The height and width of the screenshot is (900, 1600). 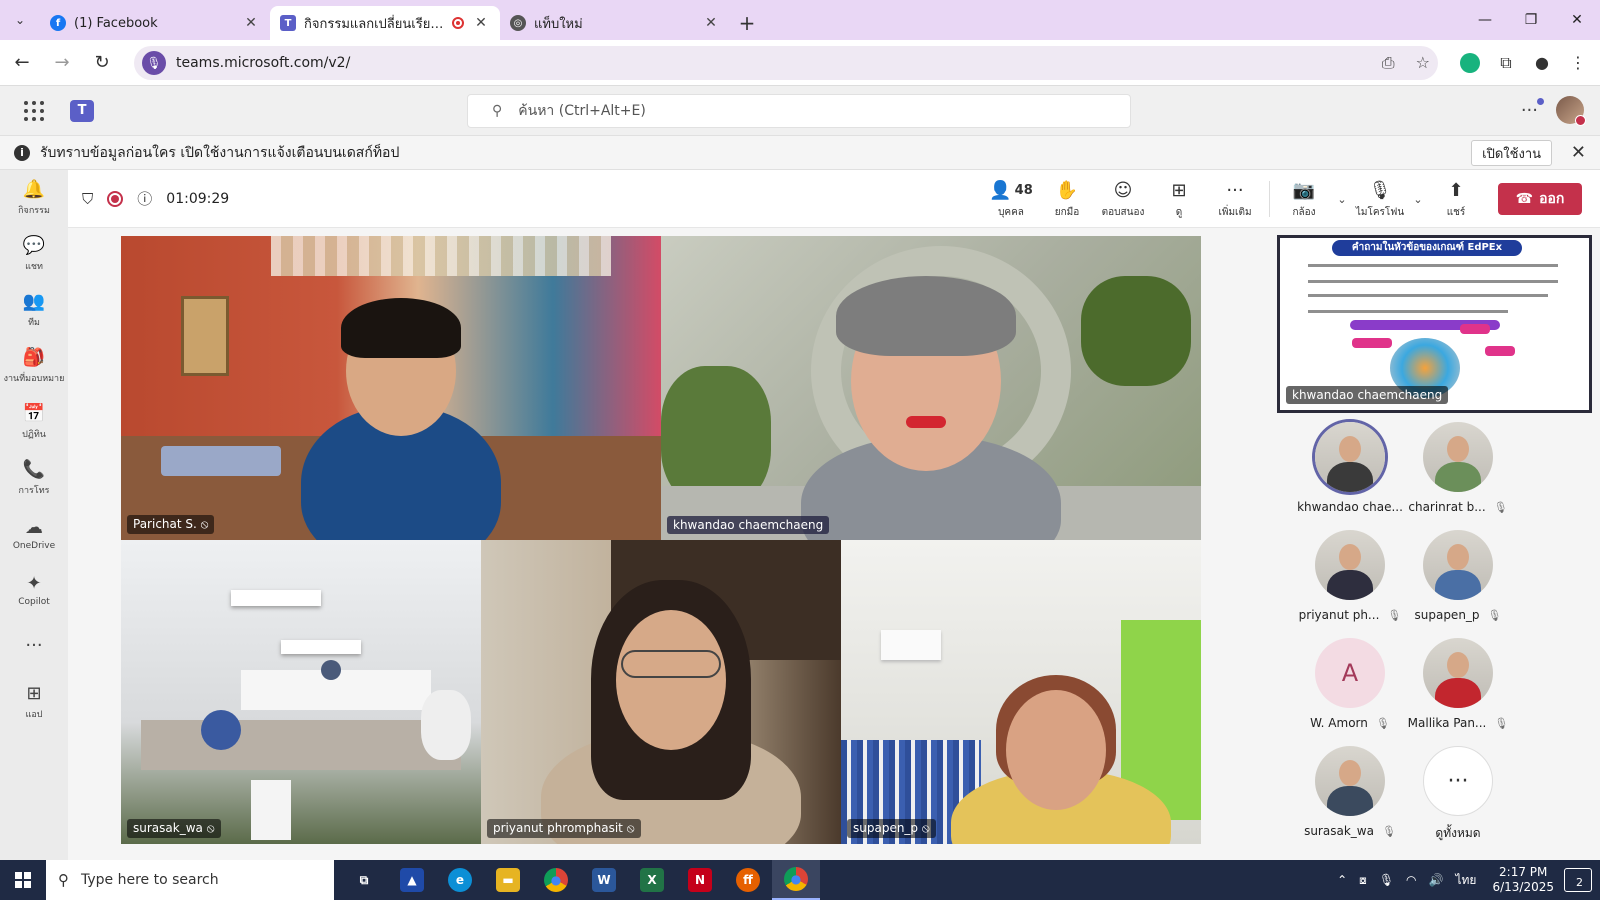 What do you see at coordinates (931, 388) in the screenshot?
I see `video-tile-active-speaker: khwandao chaemchaeng` at bounding box center [931, 388].